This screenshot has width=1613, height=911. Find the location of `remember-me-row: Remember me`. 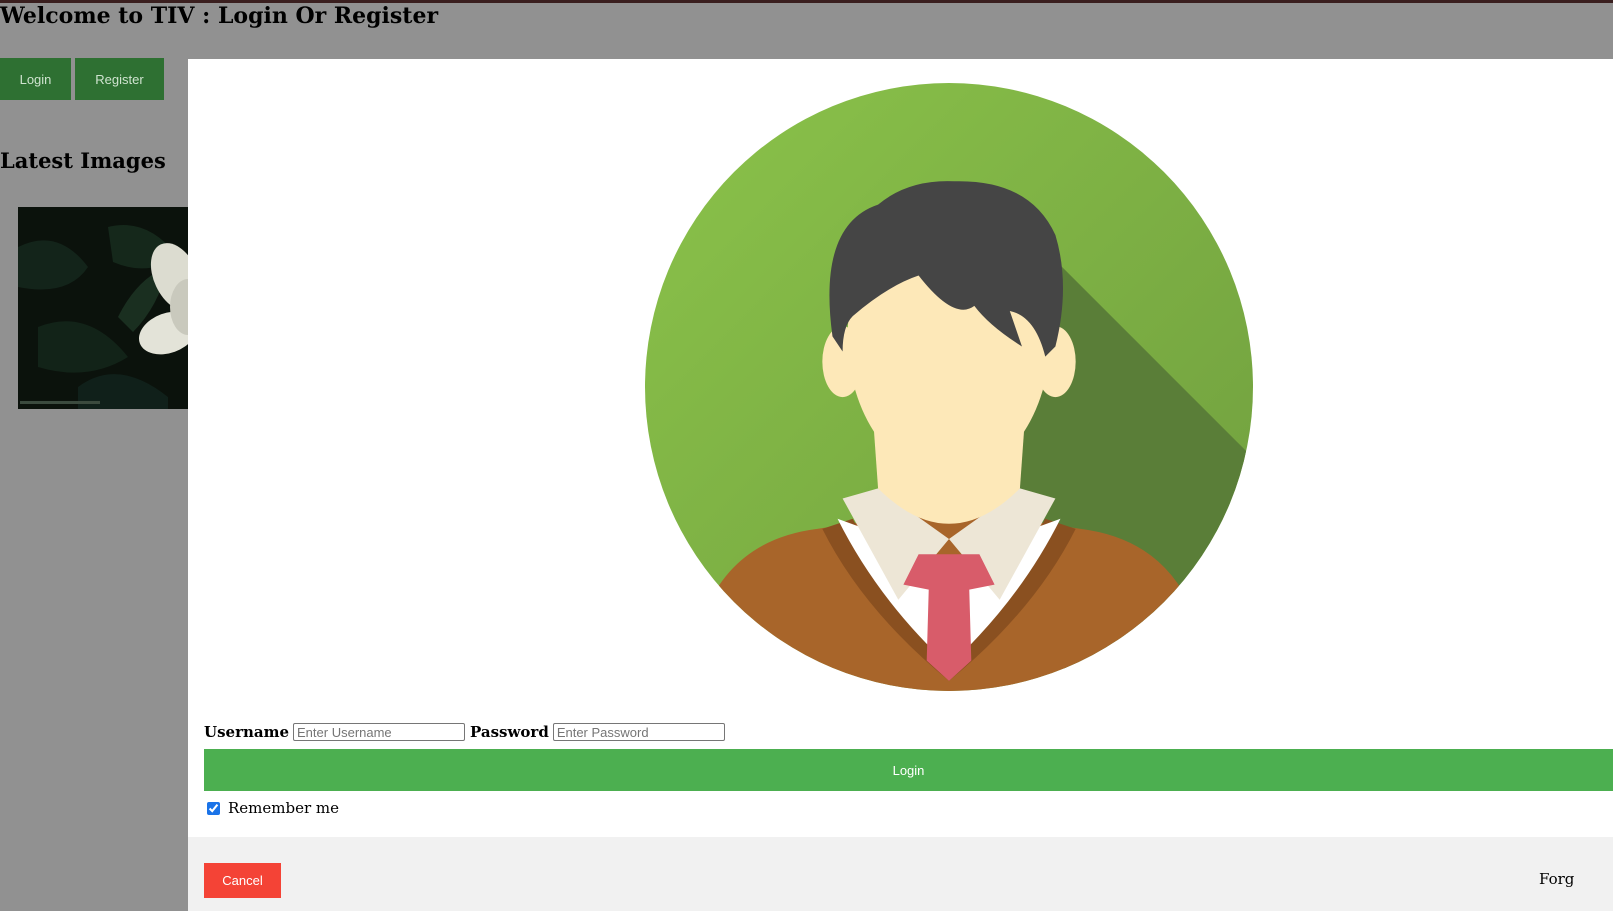

remember-me-row: Remember me is located at coordinates (273, 808).